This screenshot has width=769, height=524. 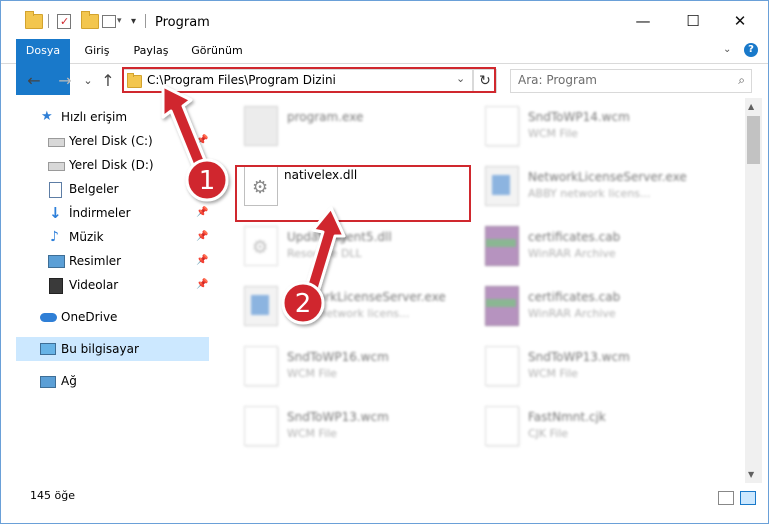 I want to click on sidebar-item-label: Belgeler, so click(x=94, y=189).